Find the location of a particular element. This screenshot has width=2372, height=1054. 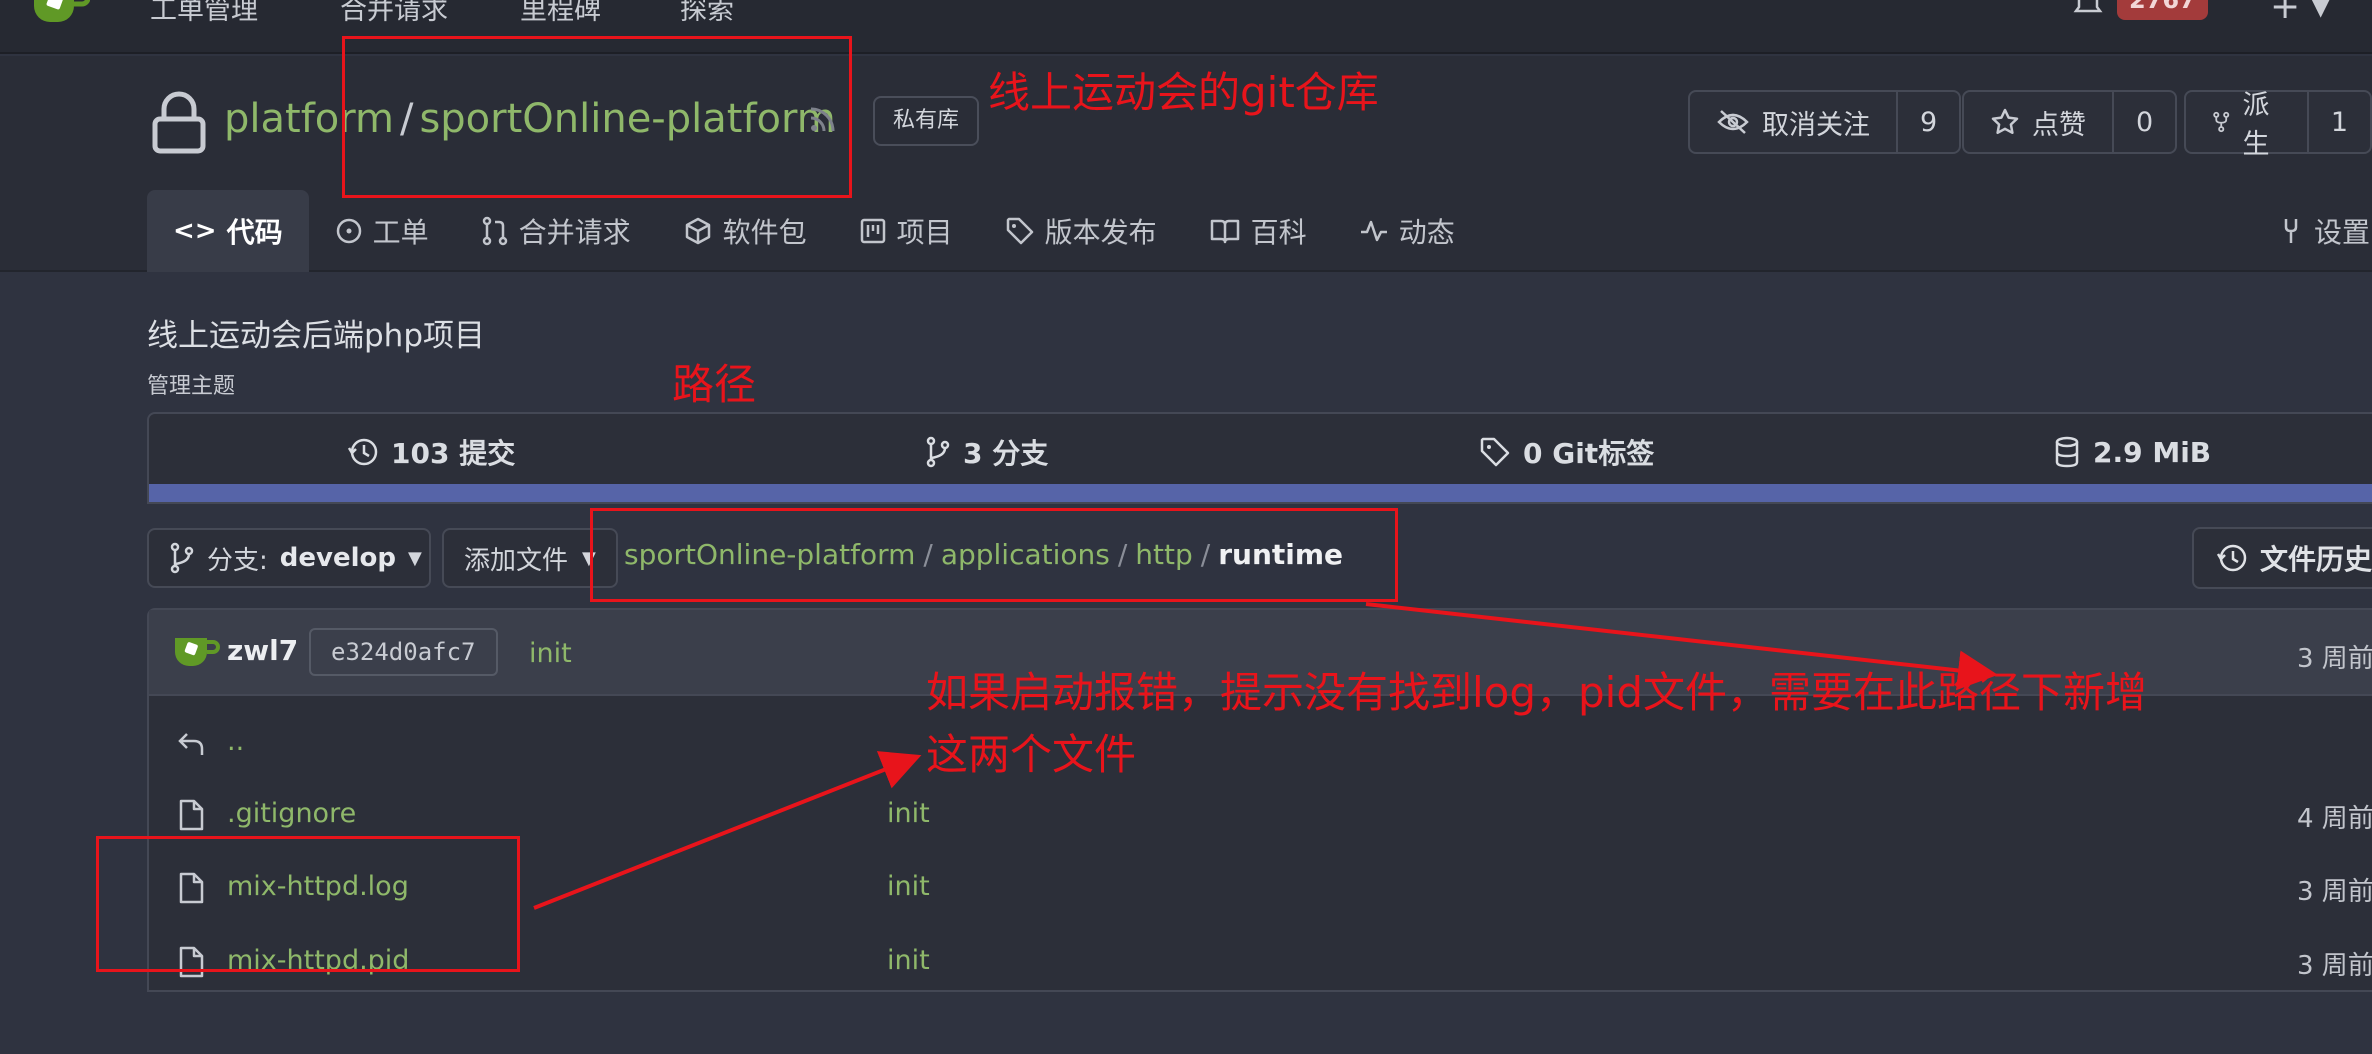

annotation-arrow-path is located at coordinates (1681, 646).